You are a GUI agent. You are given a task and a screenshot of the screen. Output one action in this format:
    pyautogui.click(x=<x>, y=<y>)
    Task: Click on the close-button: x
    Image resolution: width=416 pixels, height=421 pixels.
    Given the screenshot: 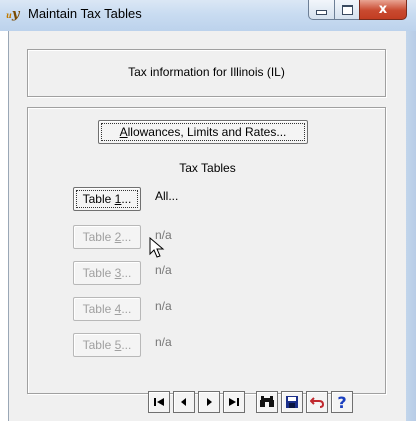 What is the action you would take?
    pyautogui.click(x=383, y=10)
    